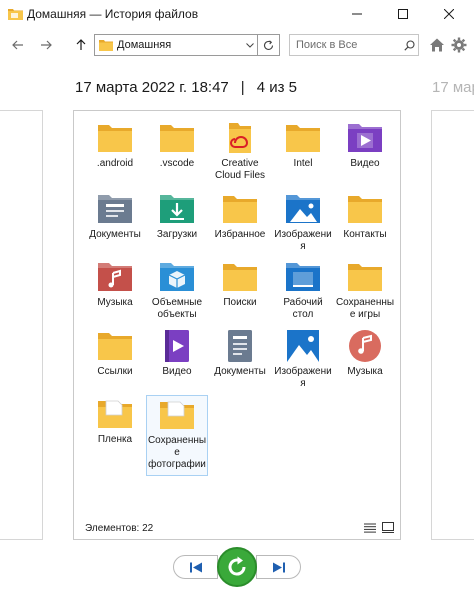 This screenshot has height=596, width=474. Describe the element at coordinates (276, 87) in the screenshot. I see `backup-position: 4 из 5` at that location.